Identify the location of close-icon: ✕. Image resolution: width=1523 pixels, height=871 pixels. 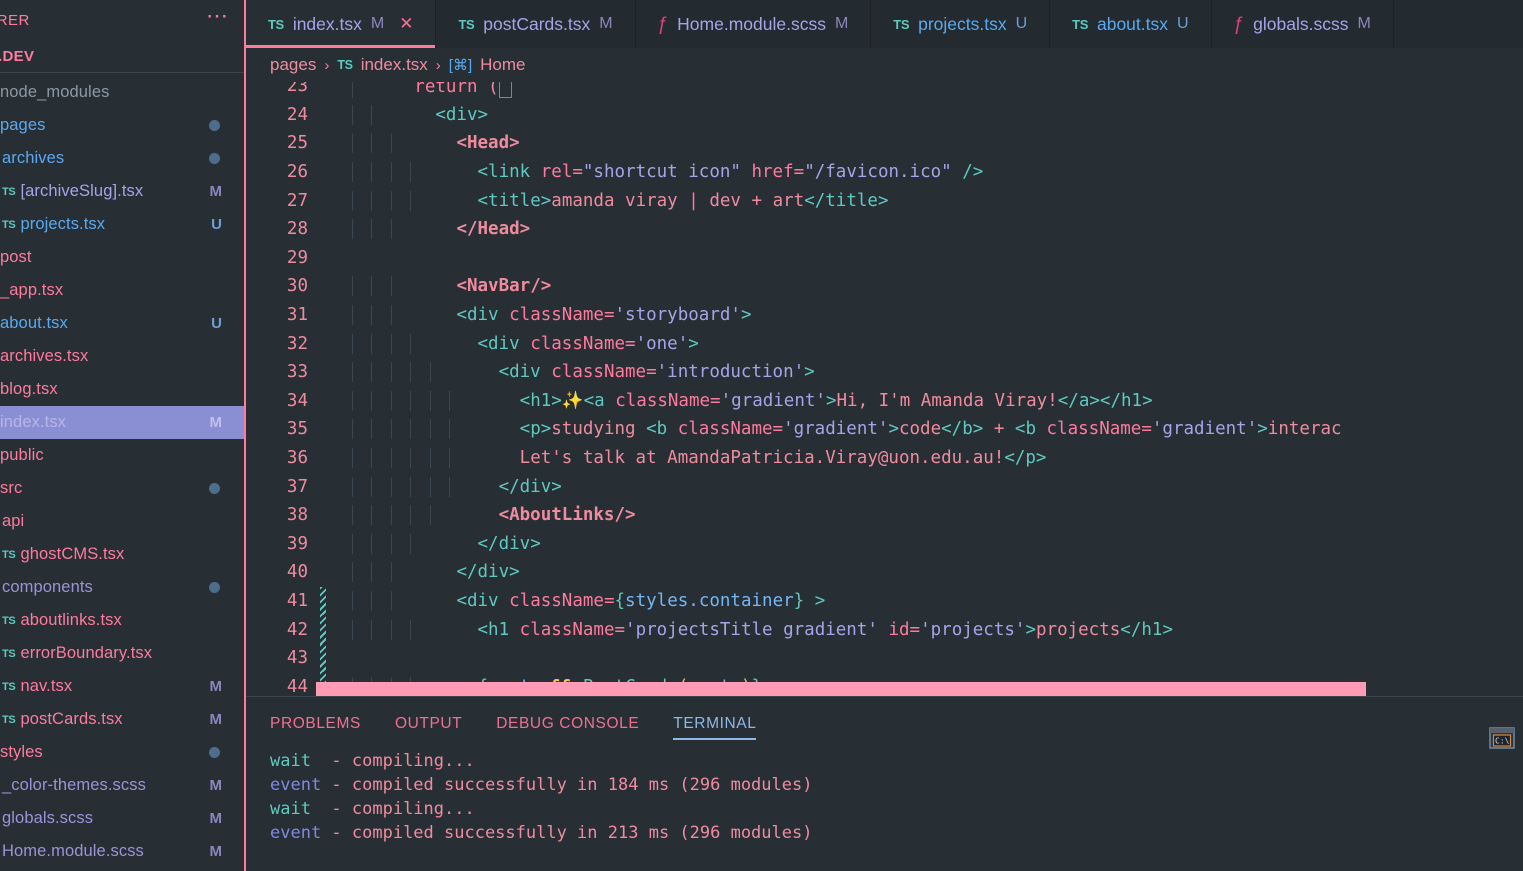
(406, 24).